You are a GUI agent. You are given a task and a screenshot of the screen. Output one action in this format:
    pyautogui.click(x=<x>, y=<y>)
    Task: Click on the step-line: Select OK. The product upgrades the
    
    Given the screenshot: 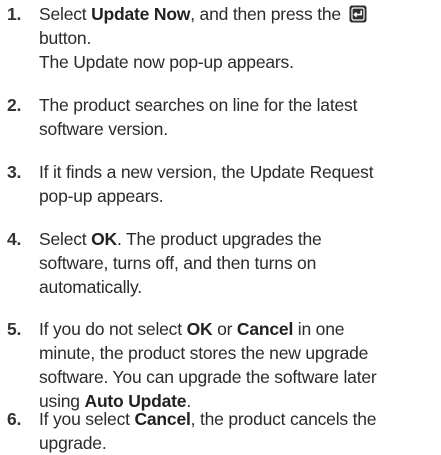 What is the action you would take?
    pyautogui.click(x=180, y=239)
    